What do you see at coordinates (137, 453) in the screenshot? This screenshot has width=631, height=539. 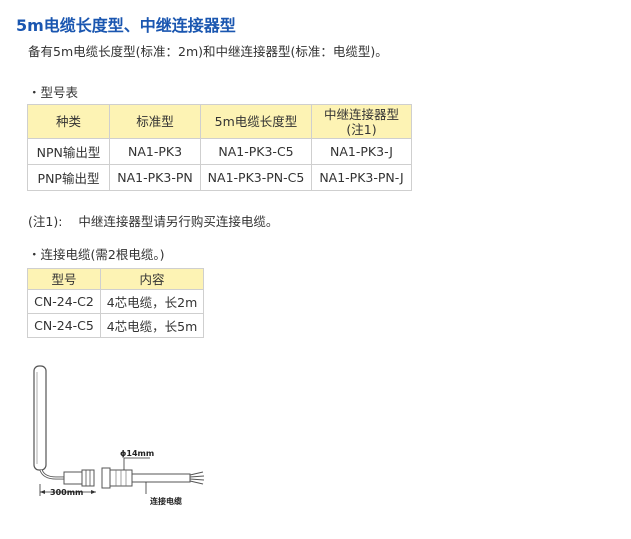 I see `diameter-label: ϕ14mm` at bounding box center [137, 453].